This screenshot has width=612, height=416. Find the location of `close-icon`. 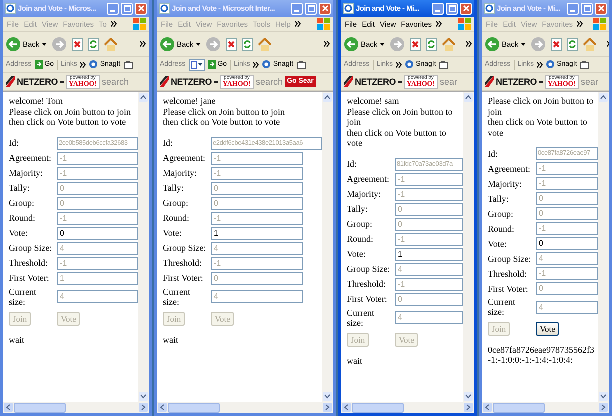

close-icon is located at coordinates (325, 8).